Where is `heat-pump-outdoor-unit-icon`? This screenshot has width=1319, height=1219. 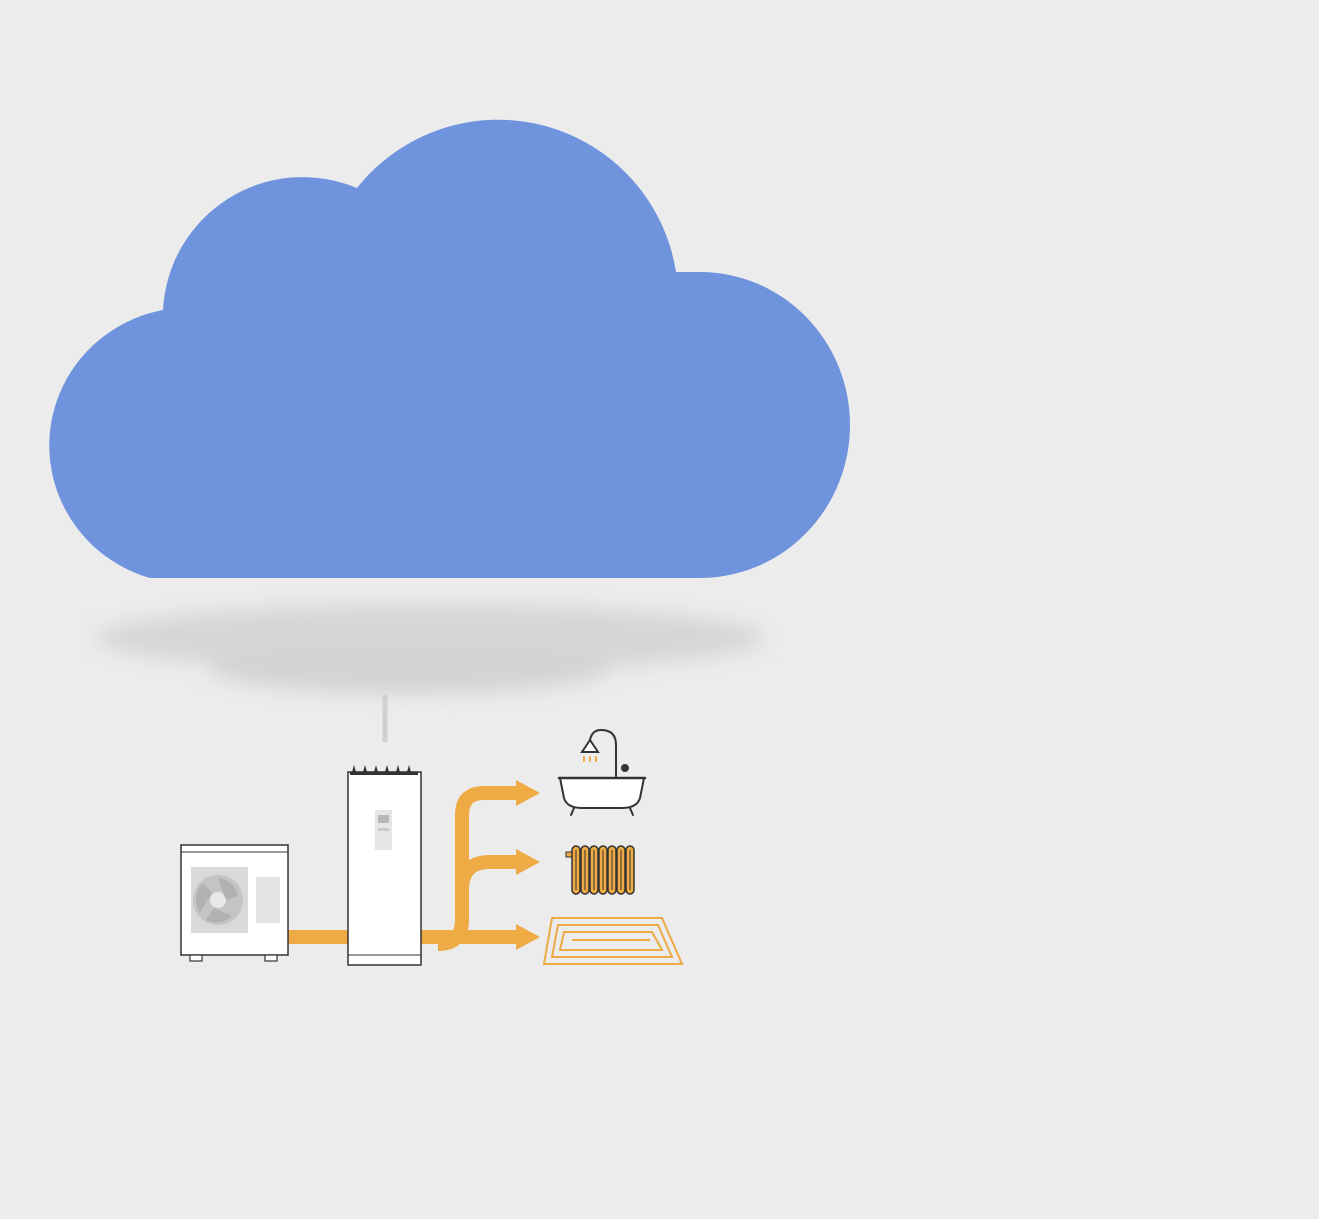 heat-pump-outdoor-unit-icon is located at coordinates (234, 903).